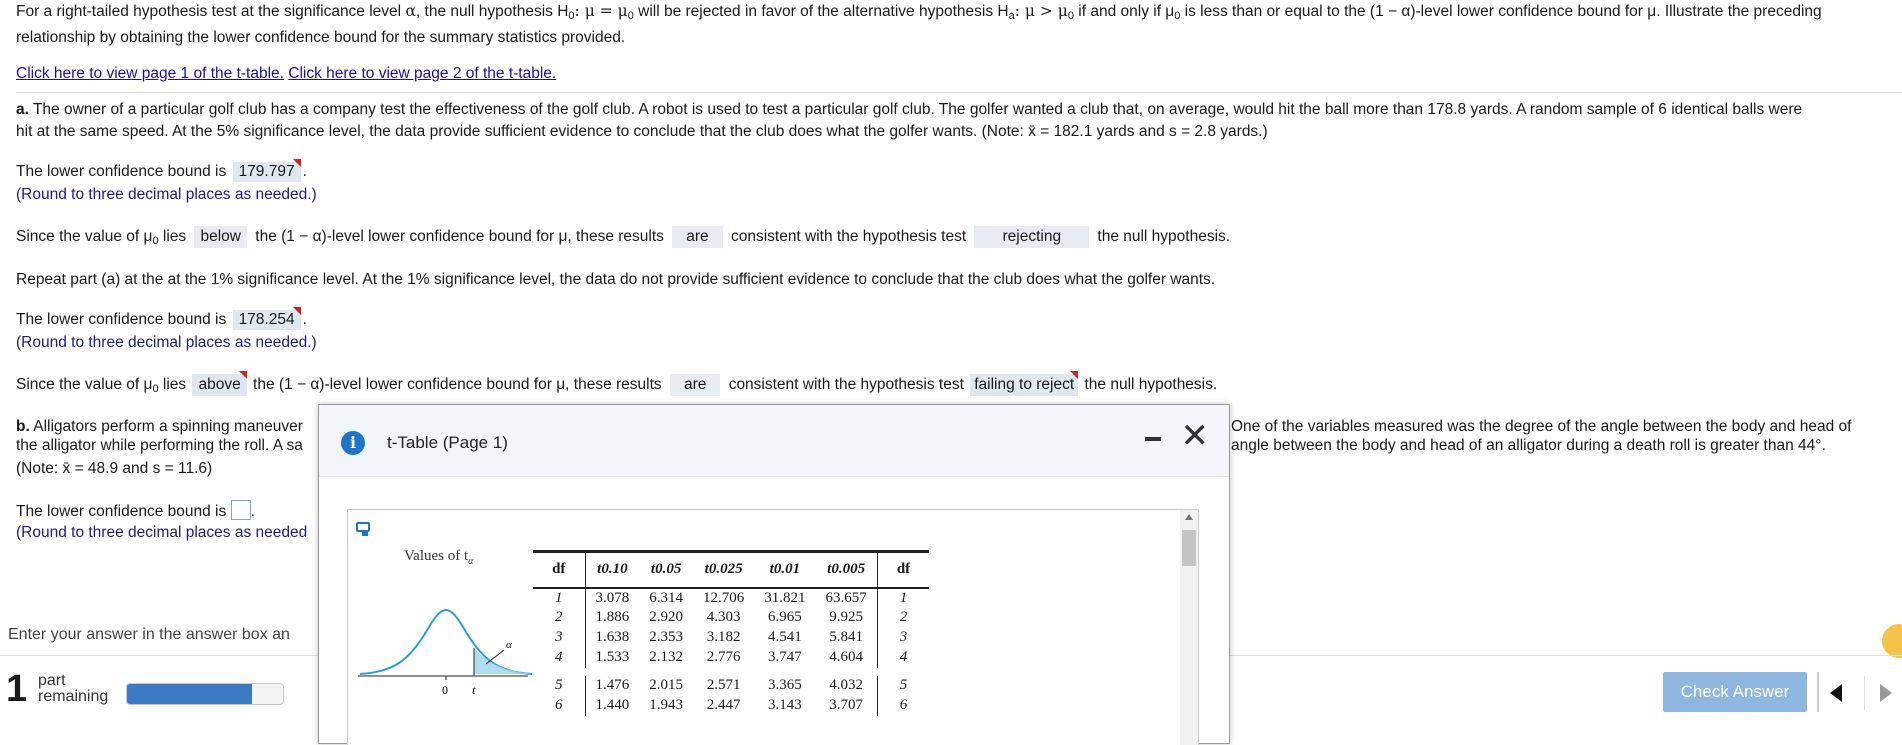 This screenshot has width=1902, height=745. I want to click on lcb-answer-5pct: 179.797, so click(266, 170).